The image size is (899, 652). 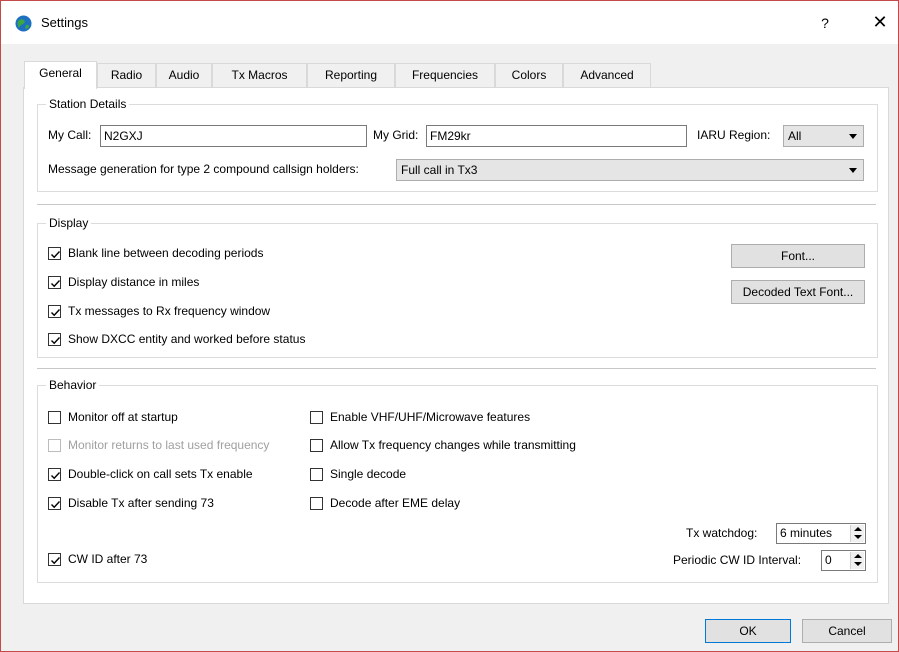 I want to click on cw-id-label: CW ID after 73, so click(x=108, y=559).